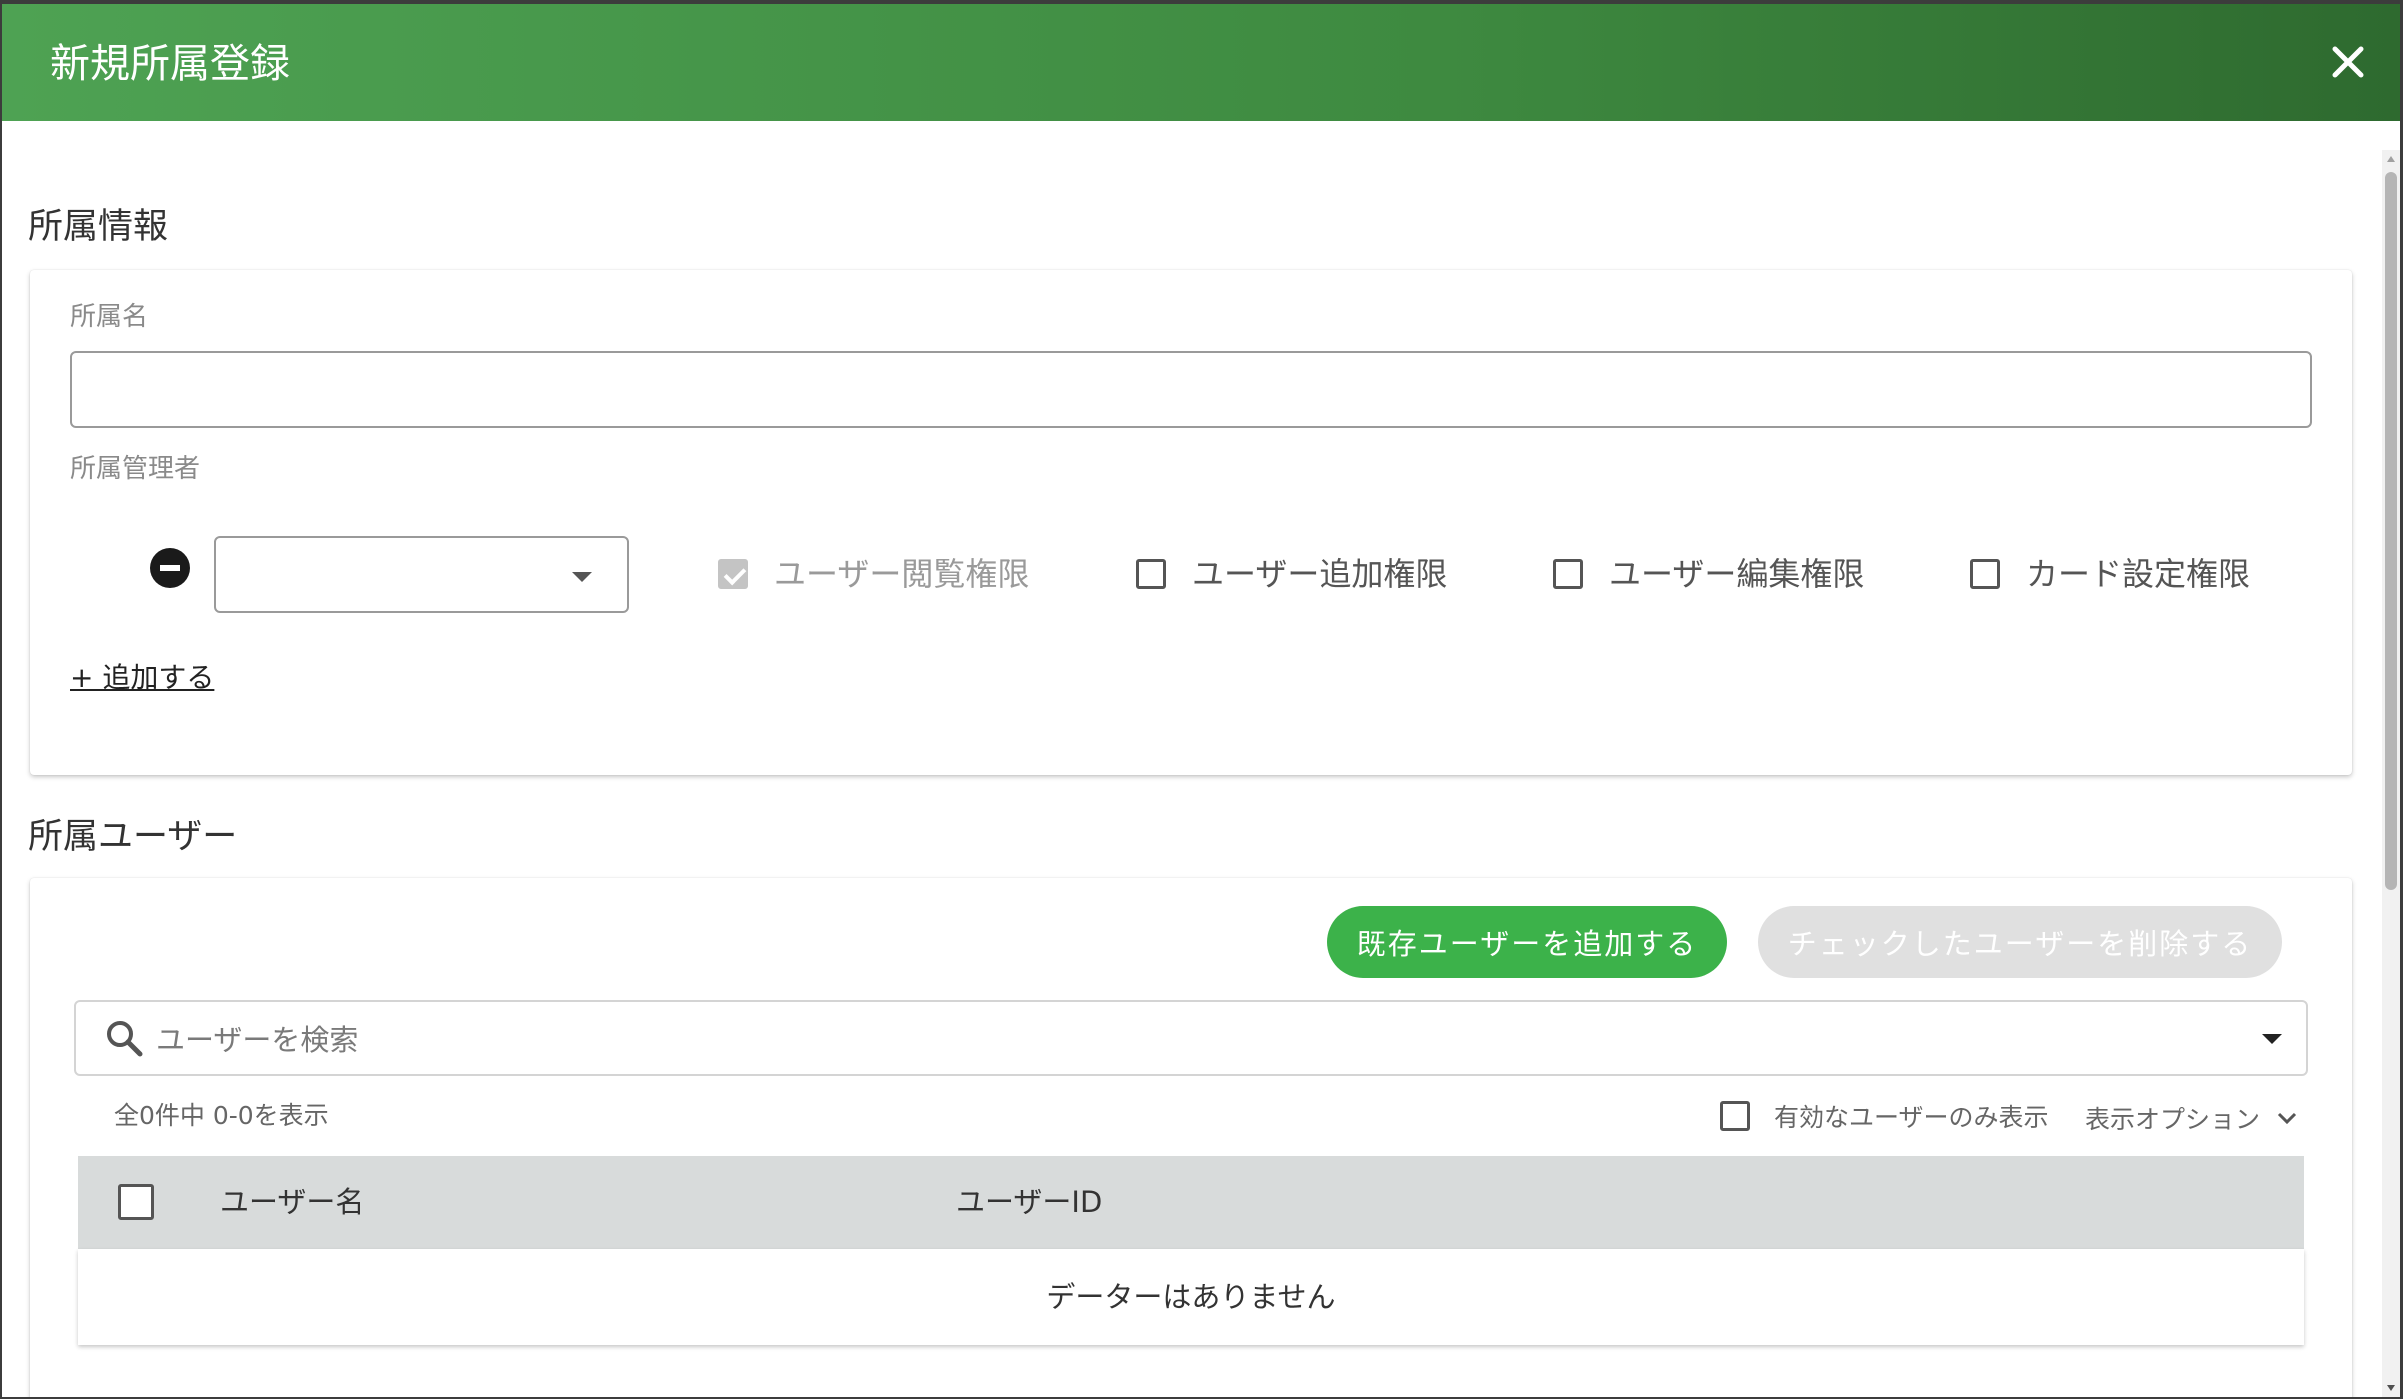 This screenshot has width=2403, height=1399. Describe the element at coordinates (902, 574) in the screenshot. I see `perm-view-label: ユーザー閲覧権限` at that location.